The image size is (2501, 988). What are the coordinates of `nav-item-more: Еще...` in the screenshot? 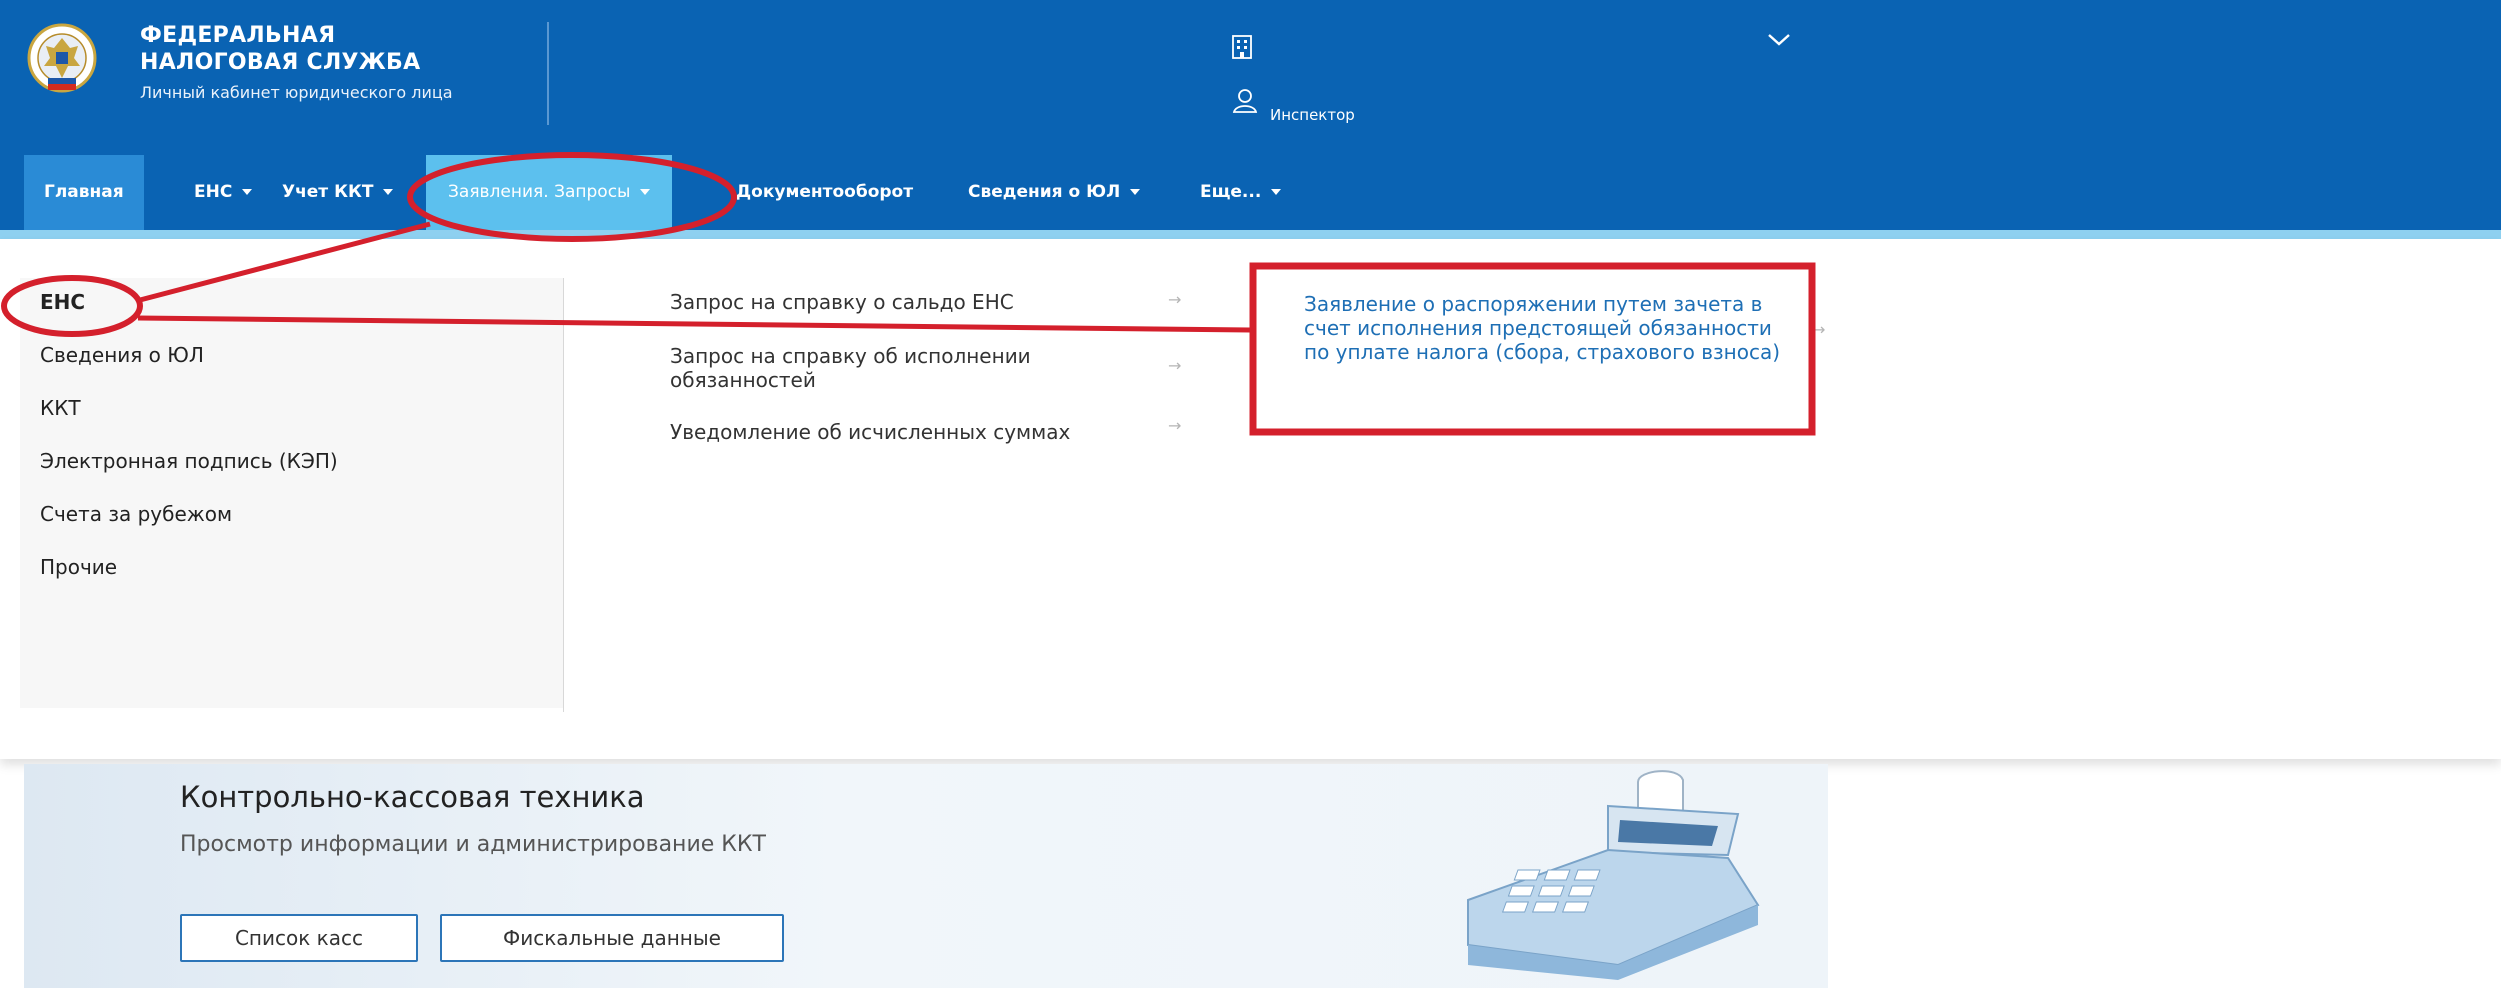 It's located at (1241, 192).